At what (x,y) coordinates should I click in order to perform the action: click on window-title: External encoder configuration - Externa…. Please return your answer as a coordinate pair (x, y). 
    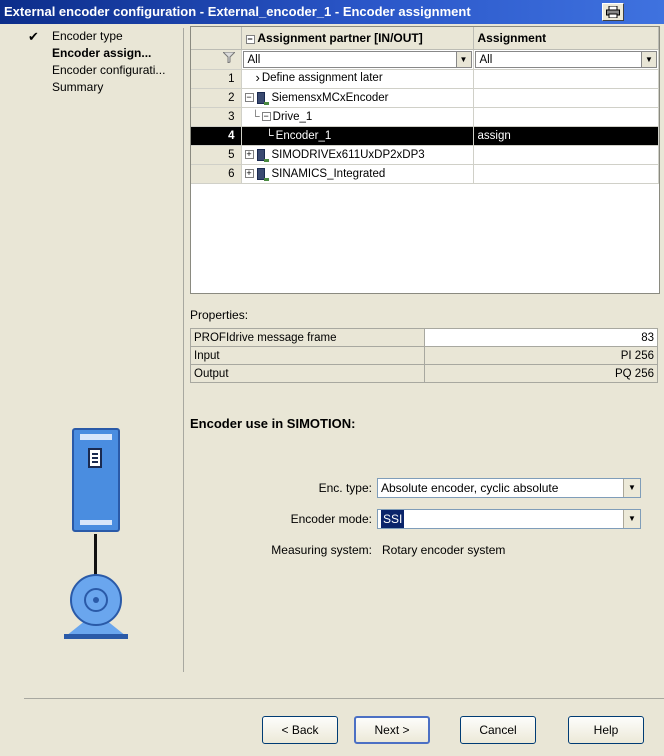
    Looking at the image, I should click on (237, 11).